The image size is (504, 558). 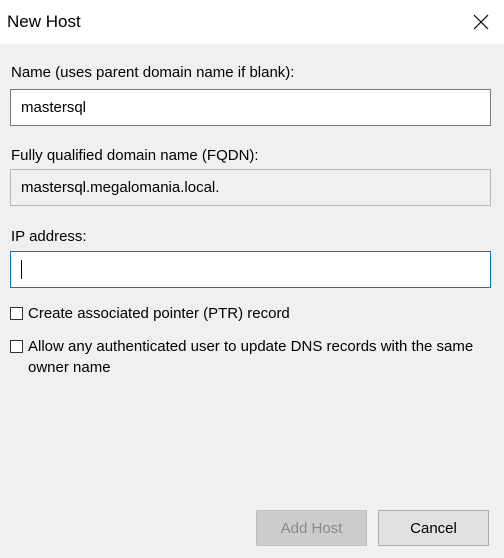 What do you see at coordinates (44, 21) in the screenshot?
I see `window-title: New Host` at bounding box center [44, 21].